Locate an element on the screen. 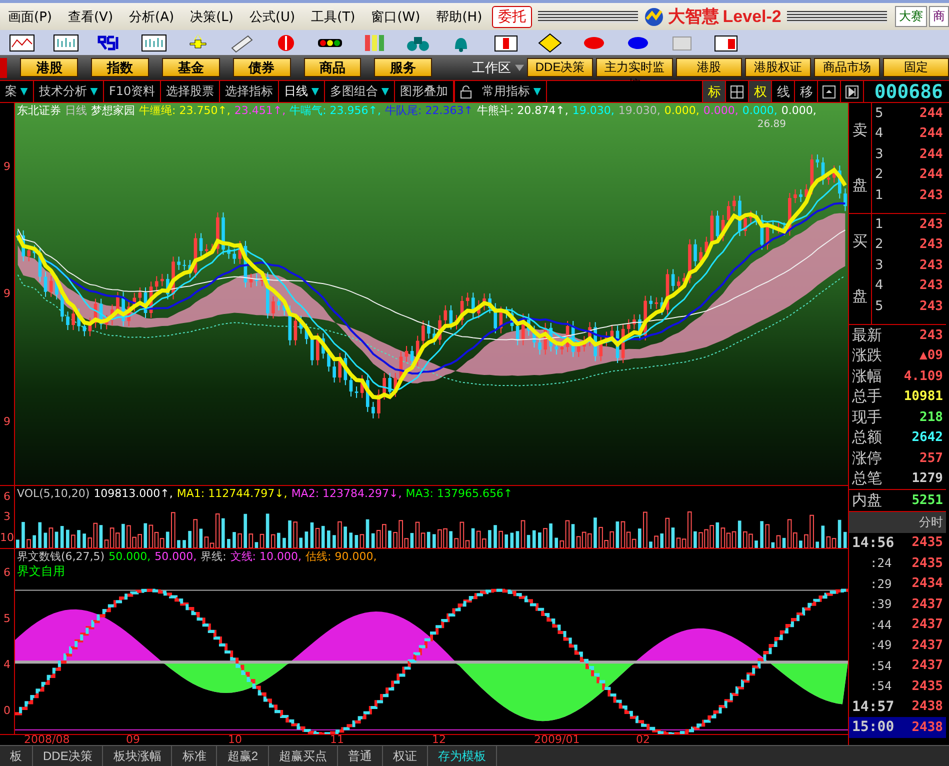 The width and height of the screenshot is (949, 766). menu-item: 公式(U) is located at coordinates (272, 17).